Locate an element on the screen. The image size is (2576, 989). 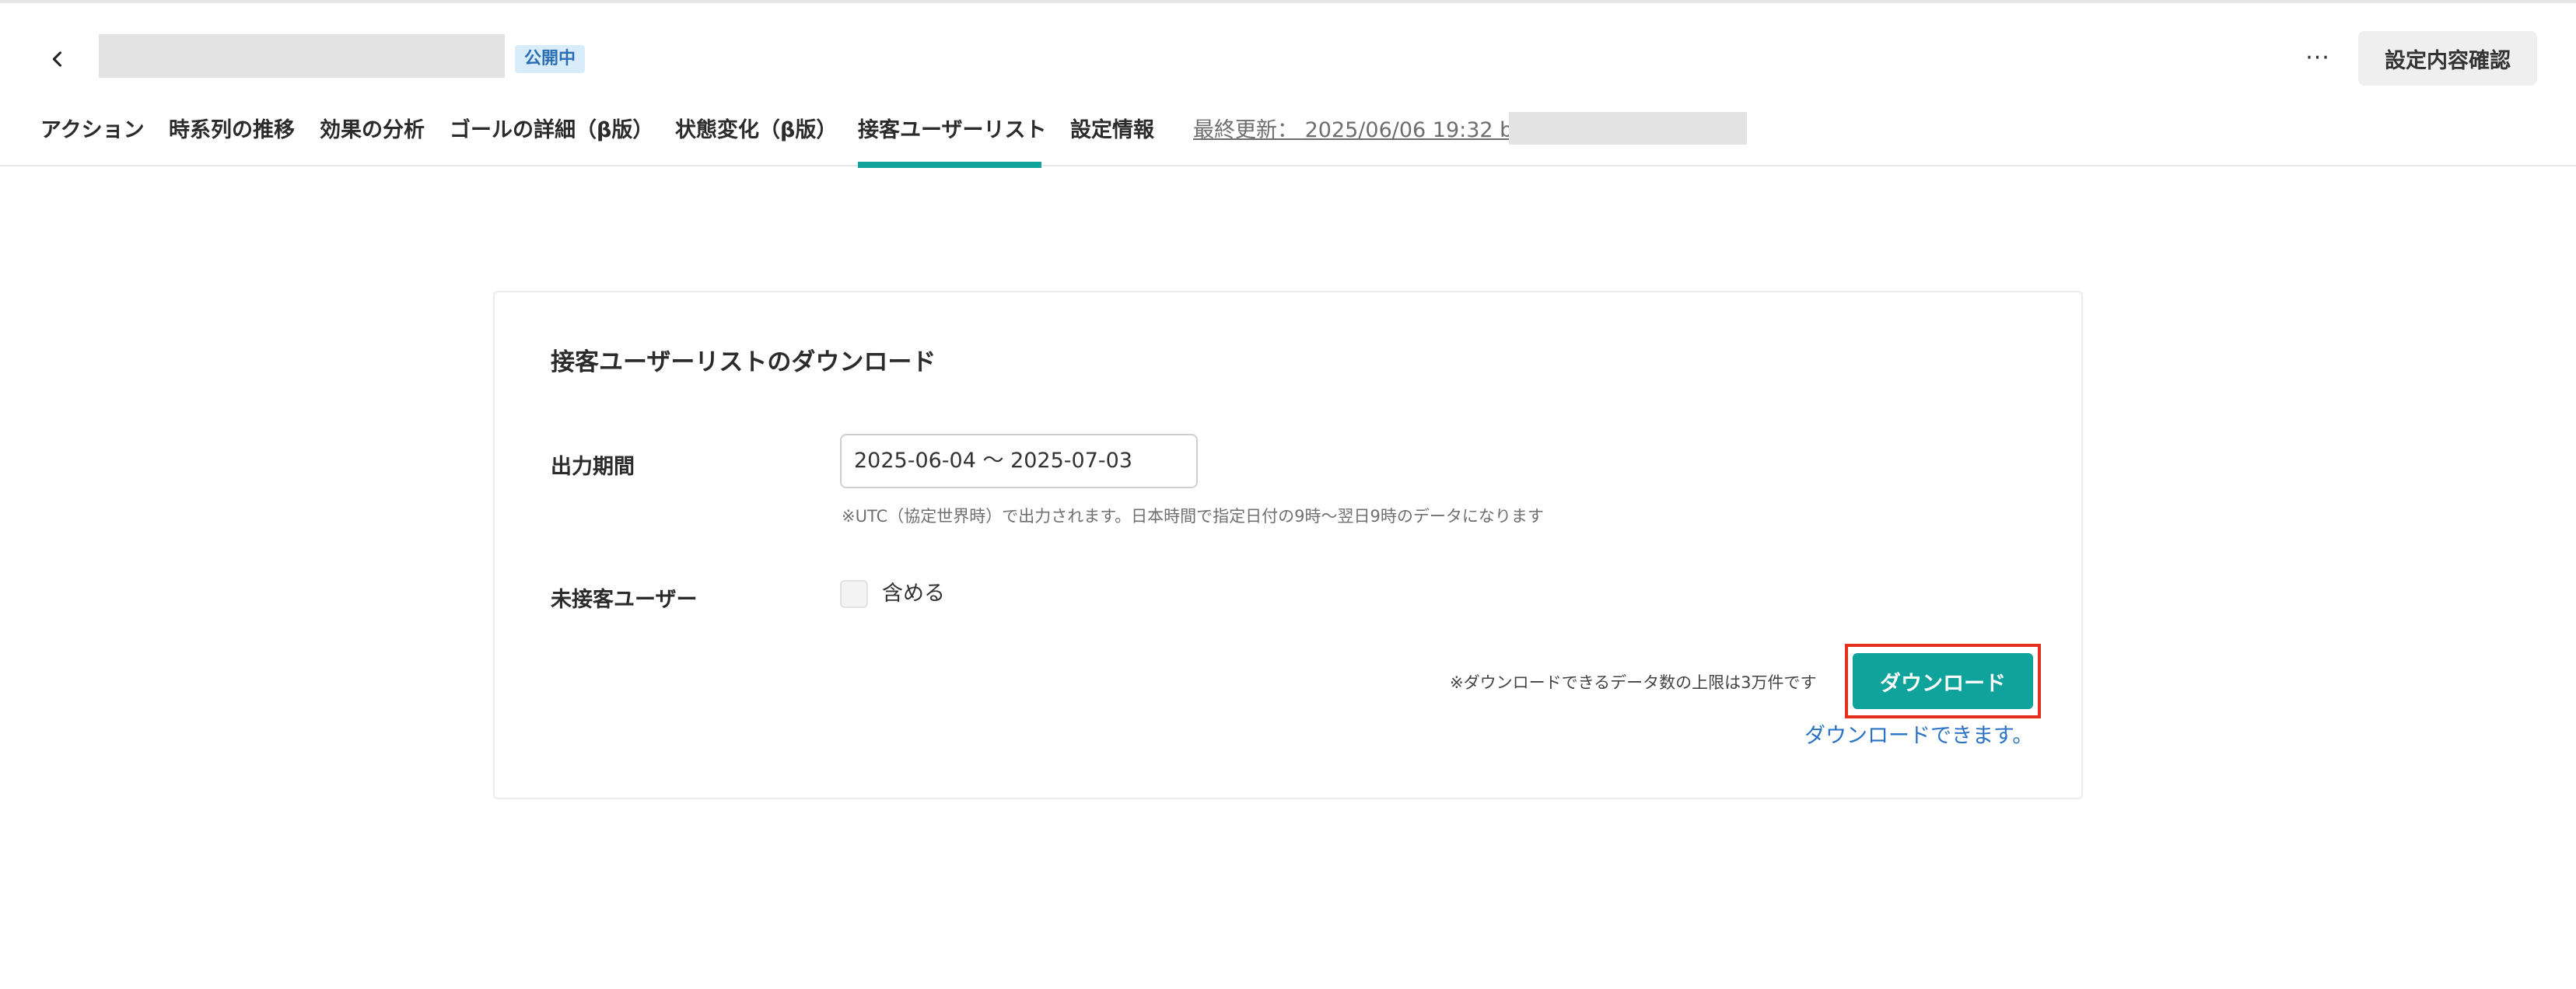
download-button: ダウンロード is located at coordinates (1943, 681).